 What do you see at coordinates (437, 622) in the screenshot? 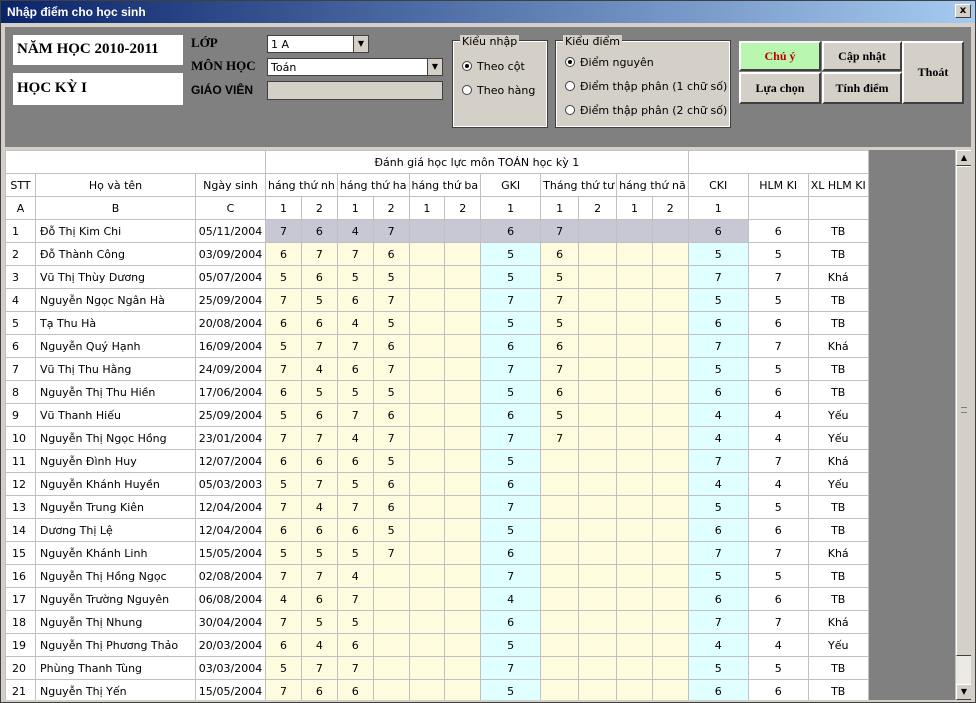
I see `table-row: 18 Nguyễn Thị Nhung 30/04/2004 7 5 5 6 7 7 Khá` at bounding box center [437, 622].